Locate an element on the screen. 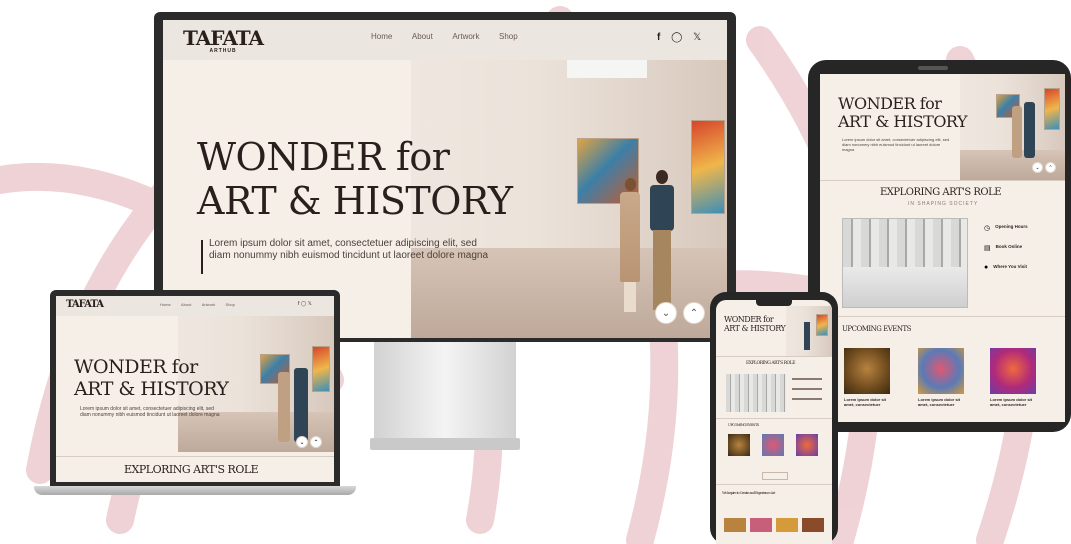 This screenshot has height=544, width=1071. tablet-events-title: UPCOMING EVENTS is located at coordinates (876, 329).